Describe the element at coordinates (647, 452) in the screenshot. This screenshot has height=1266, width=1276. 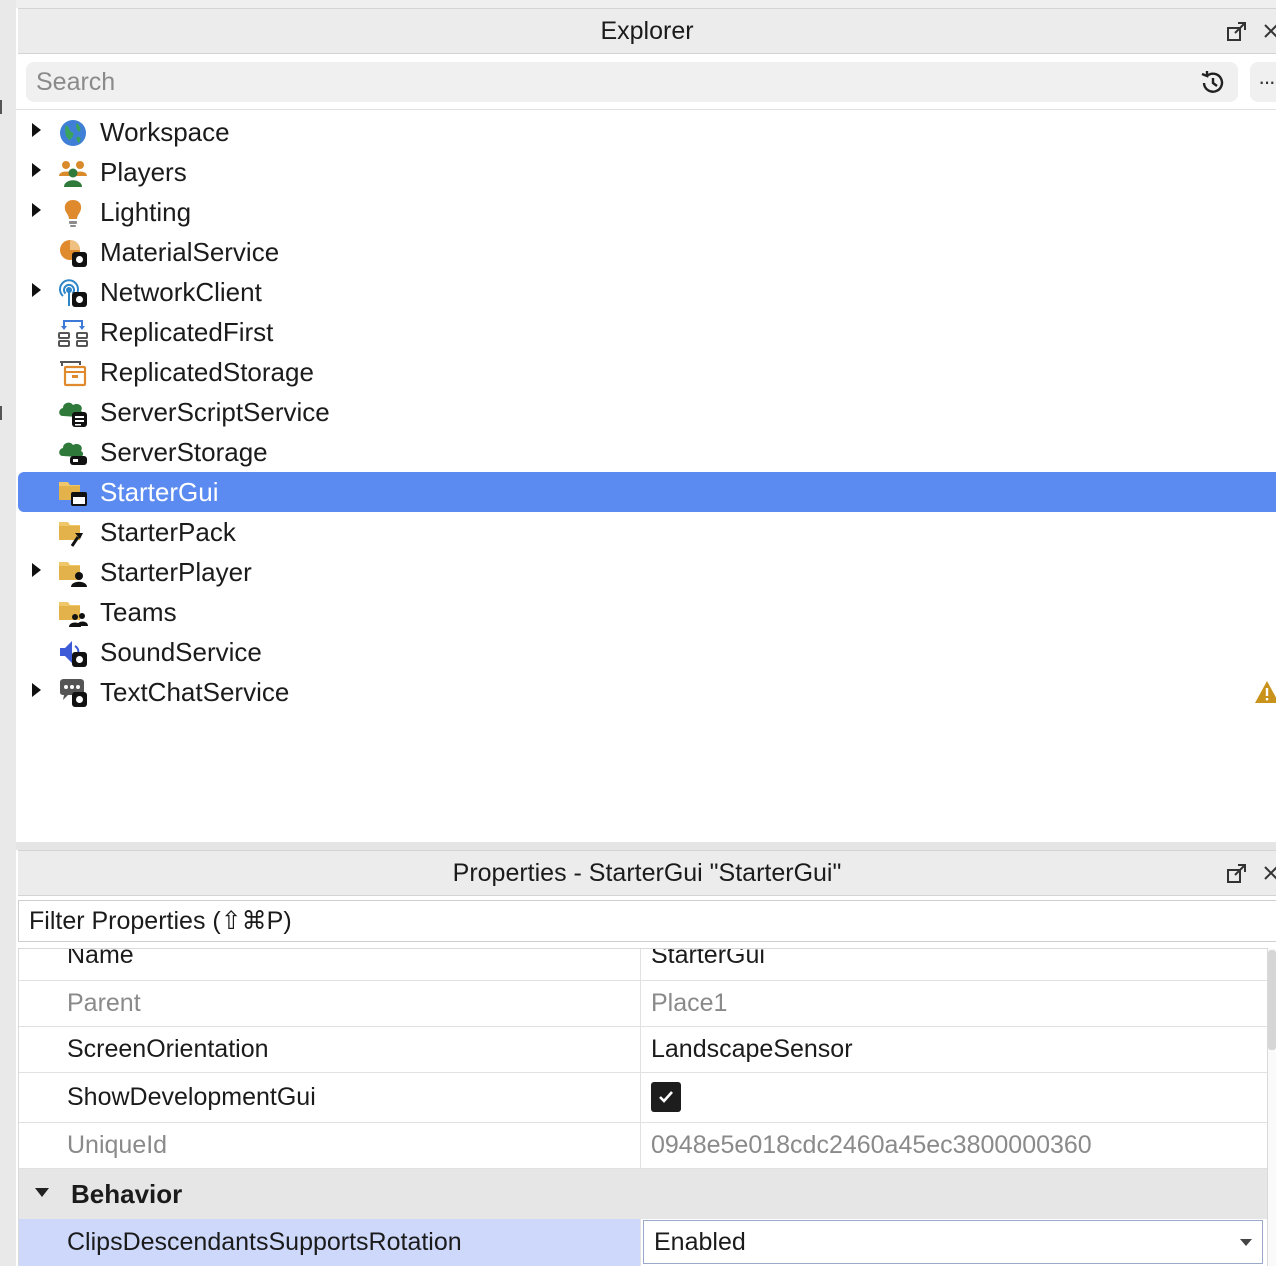
I see `tree-item-serverstorage: ServerStorage` at that location.